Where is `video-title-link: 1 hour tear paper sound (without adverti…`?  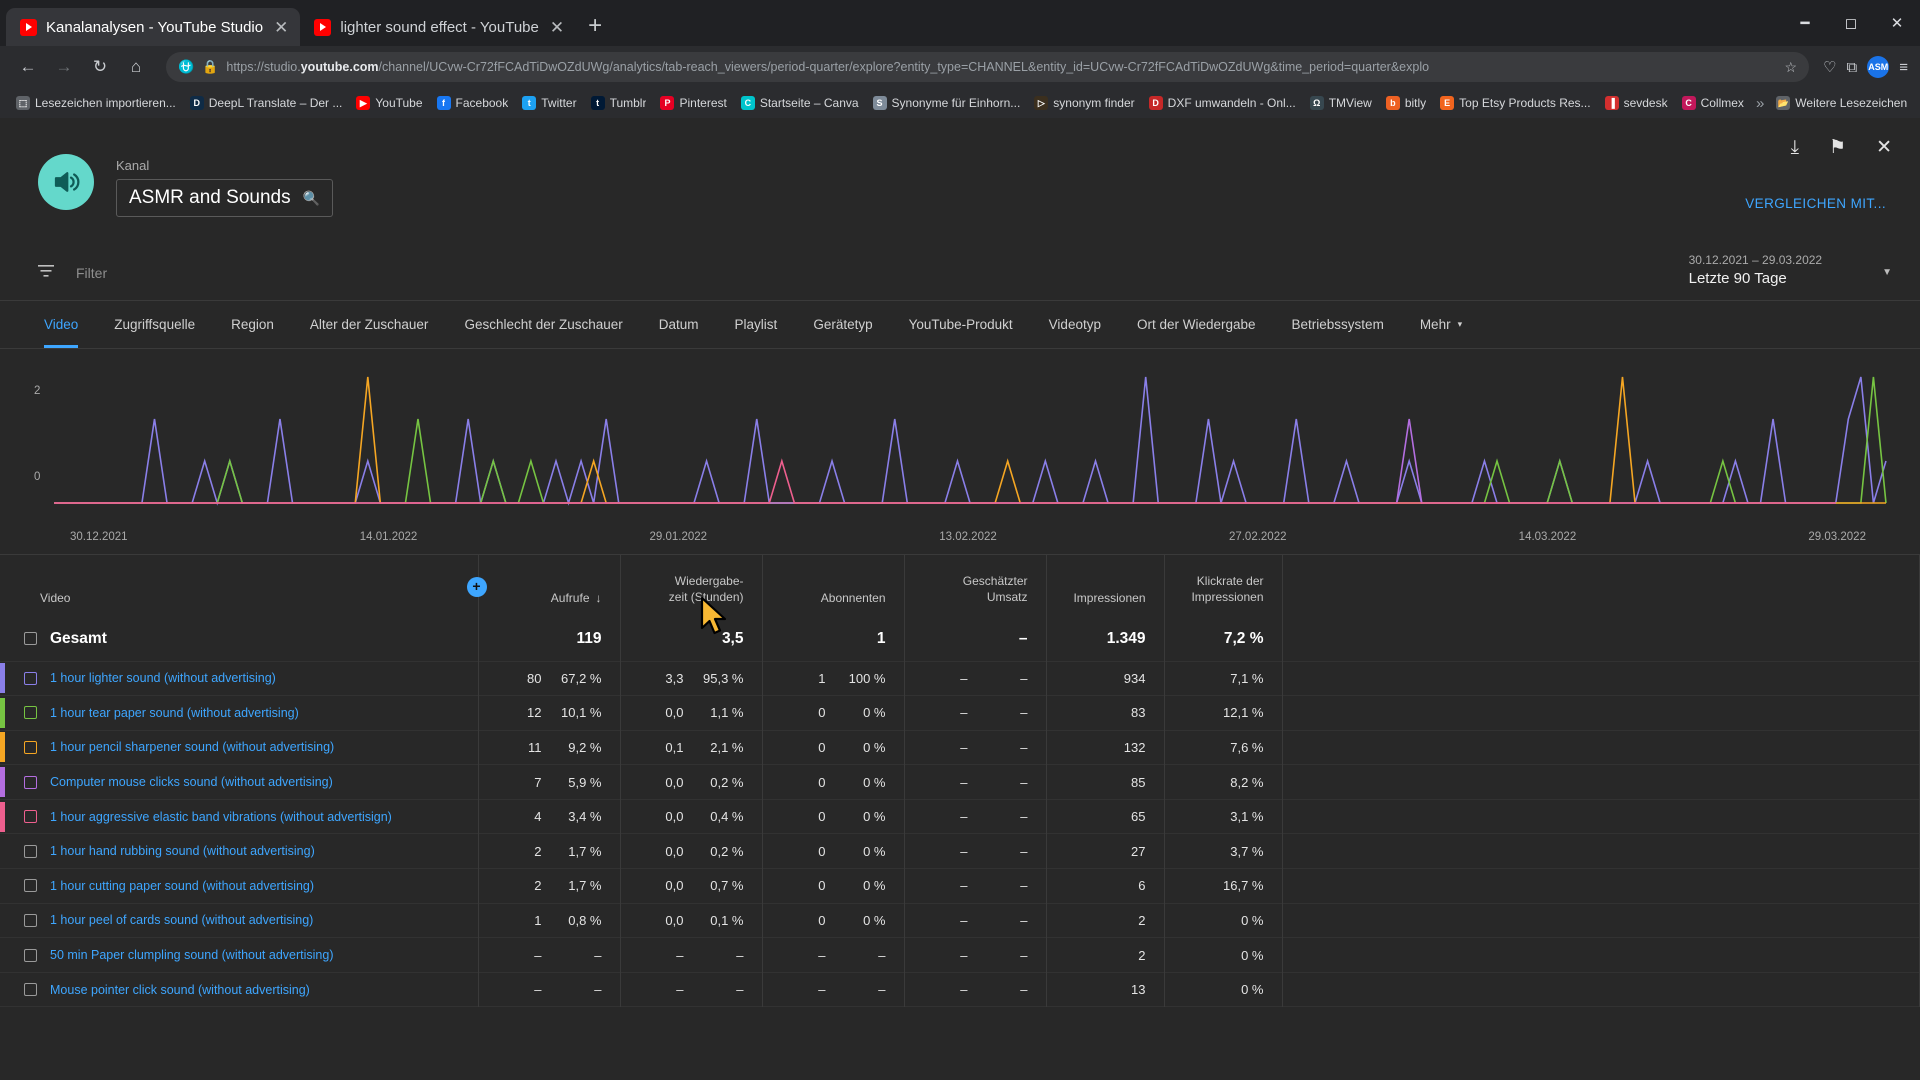
video-title-link: 1 hour tear paper sound (without adverti… is located at coordinates (174, 713).